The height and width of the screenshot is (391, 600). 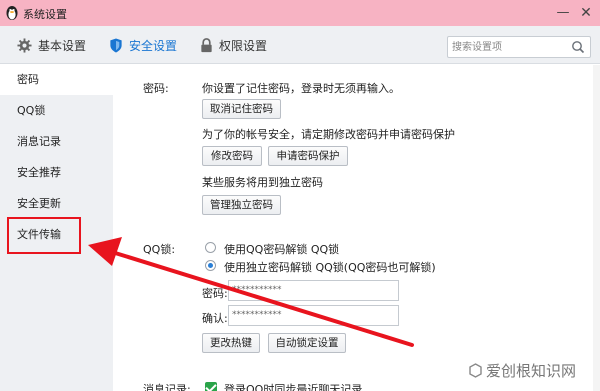 What do you see at coordinates (167, 387) in the screenshot?
I see `message-record-section-label: 消息记录:` at bounding box center [167, 387].